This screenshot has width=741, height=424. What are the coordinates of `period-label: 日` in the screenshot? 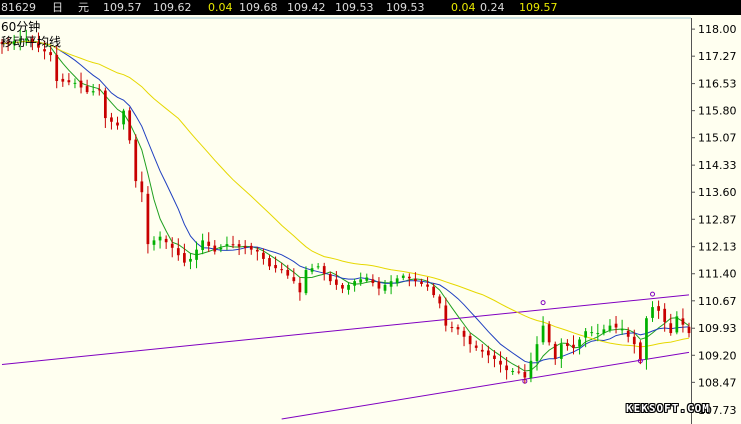 It's located at (57, 7).